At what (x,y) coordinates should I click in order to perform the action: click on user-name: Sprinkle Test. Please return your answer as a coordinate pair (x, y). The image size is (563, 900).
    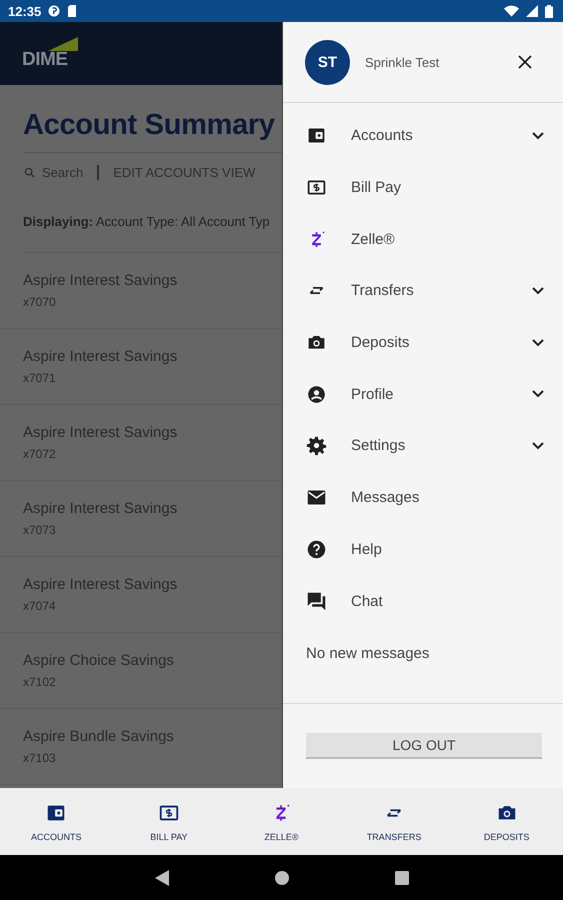
    Looking at the image, I should click on (402, 62).